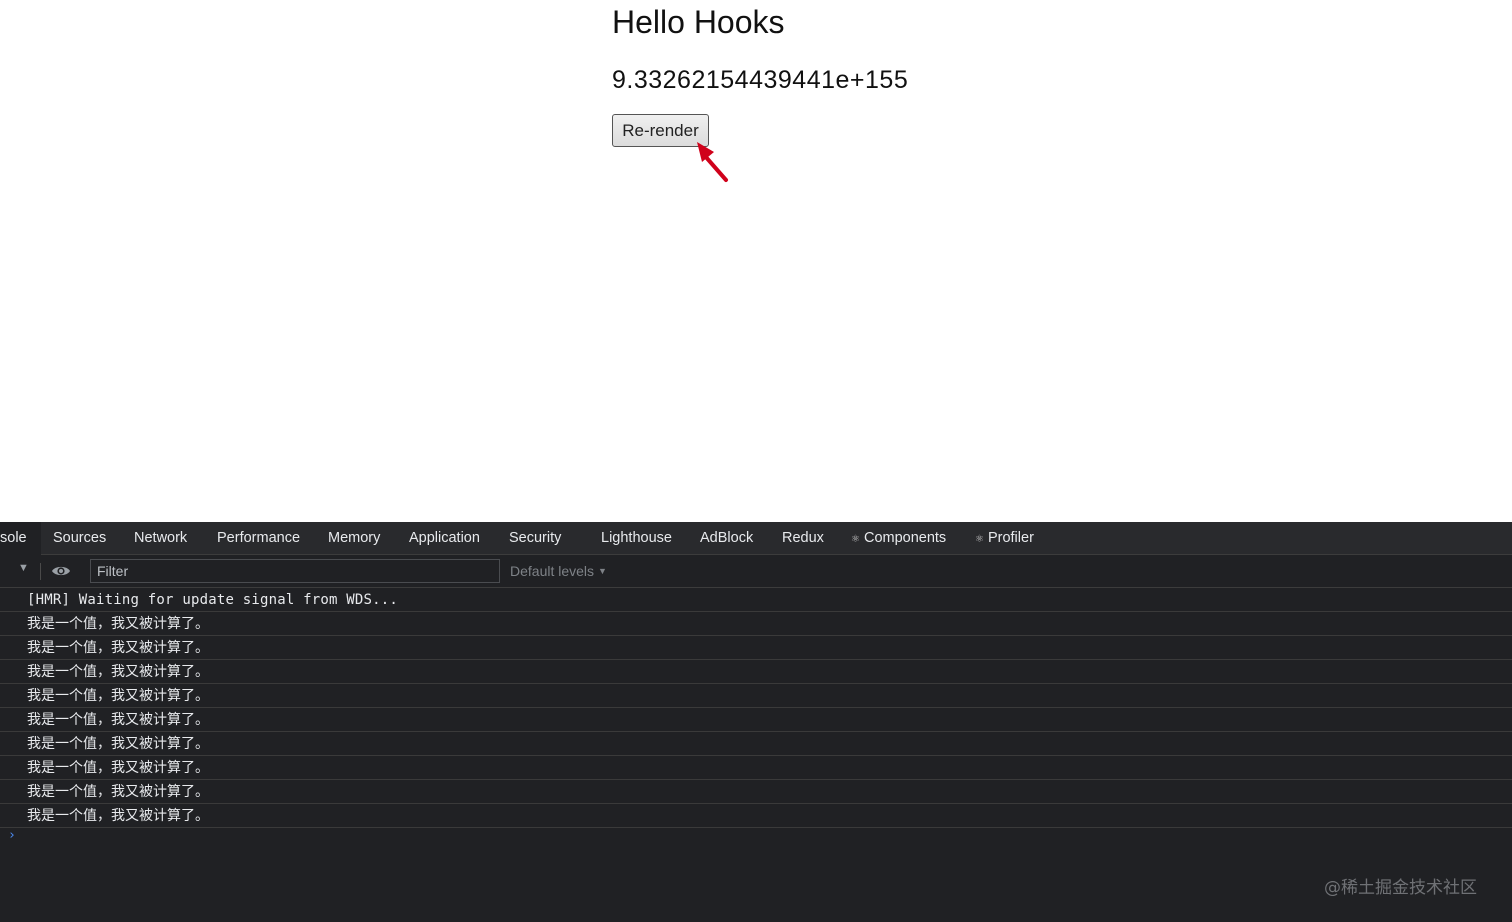 The width and height of the screenshot is (1512, 922). What do you see at coordinates (160, 538) in the screenshot?
I see `tab-network: Network` at bounding box center [160, 538].